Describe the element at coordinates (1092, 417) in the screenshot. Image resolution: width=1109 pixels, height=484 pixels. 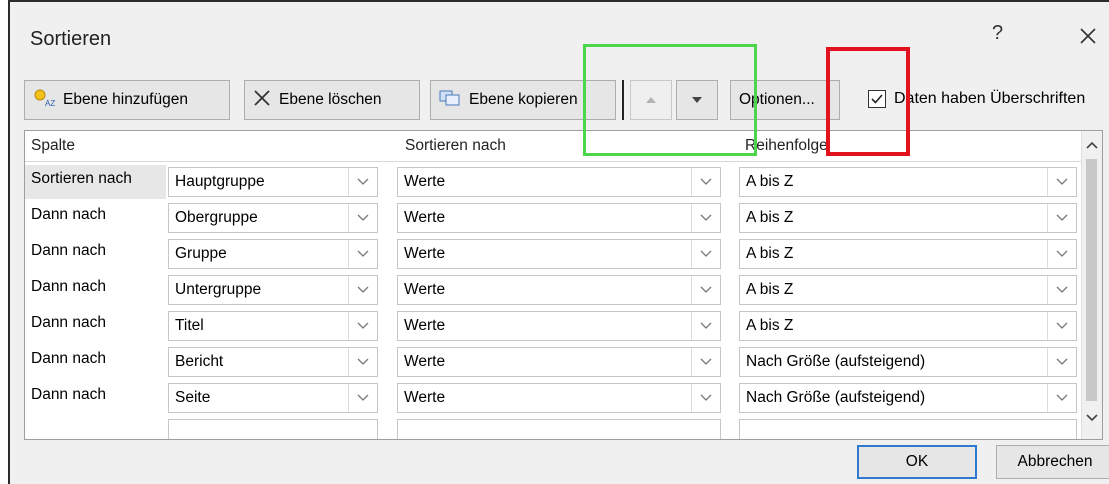
I see `scroll-down-icon` at that location.